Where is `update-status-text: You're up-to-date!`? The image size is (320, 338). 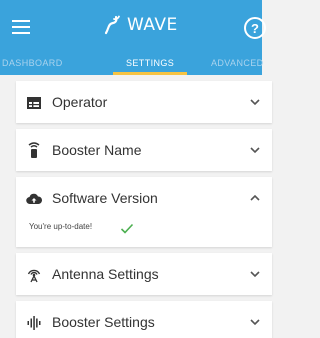
update-status-text: You're up-to-date! is located at coordinates (61, 226).